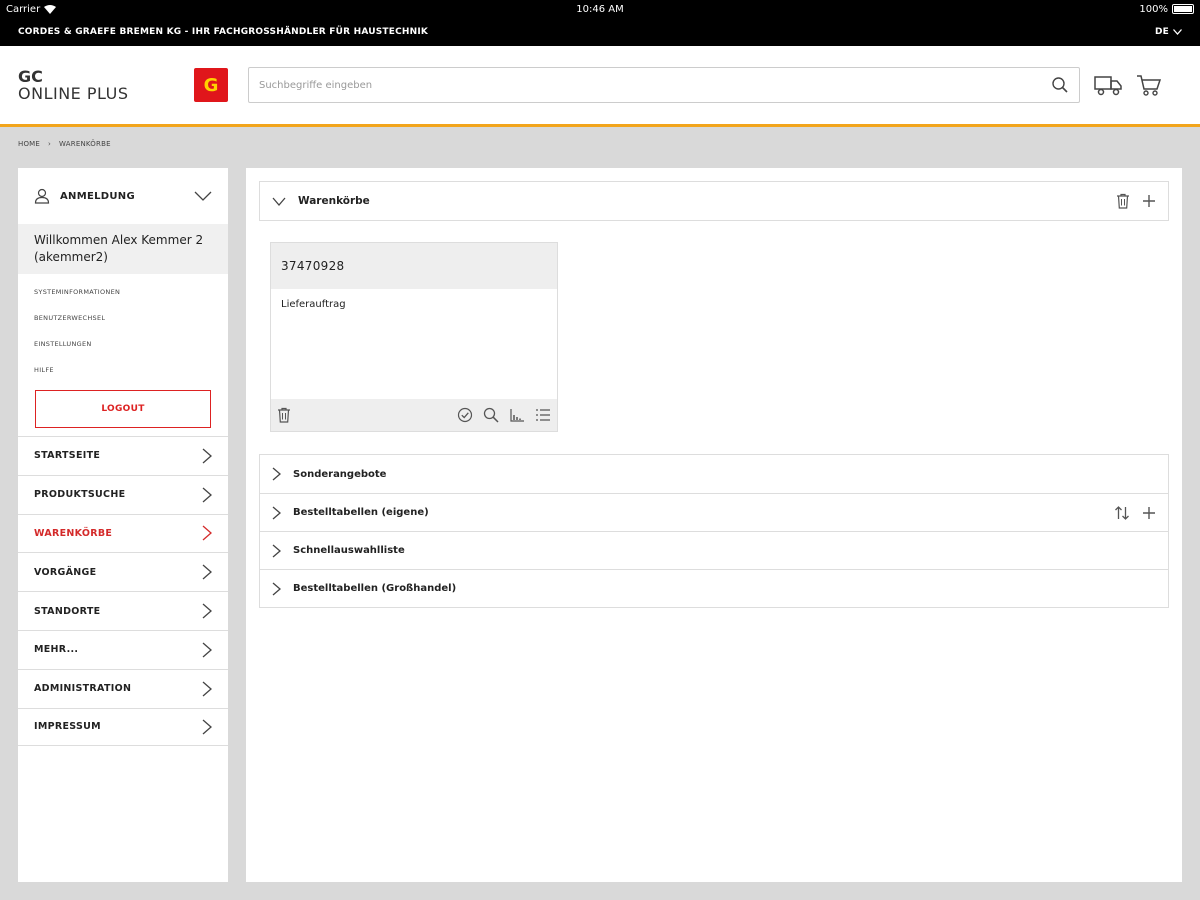  I want to click on brand-line-2: ONLINE PLUS, so click(73, 93).